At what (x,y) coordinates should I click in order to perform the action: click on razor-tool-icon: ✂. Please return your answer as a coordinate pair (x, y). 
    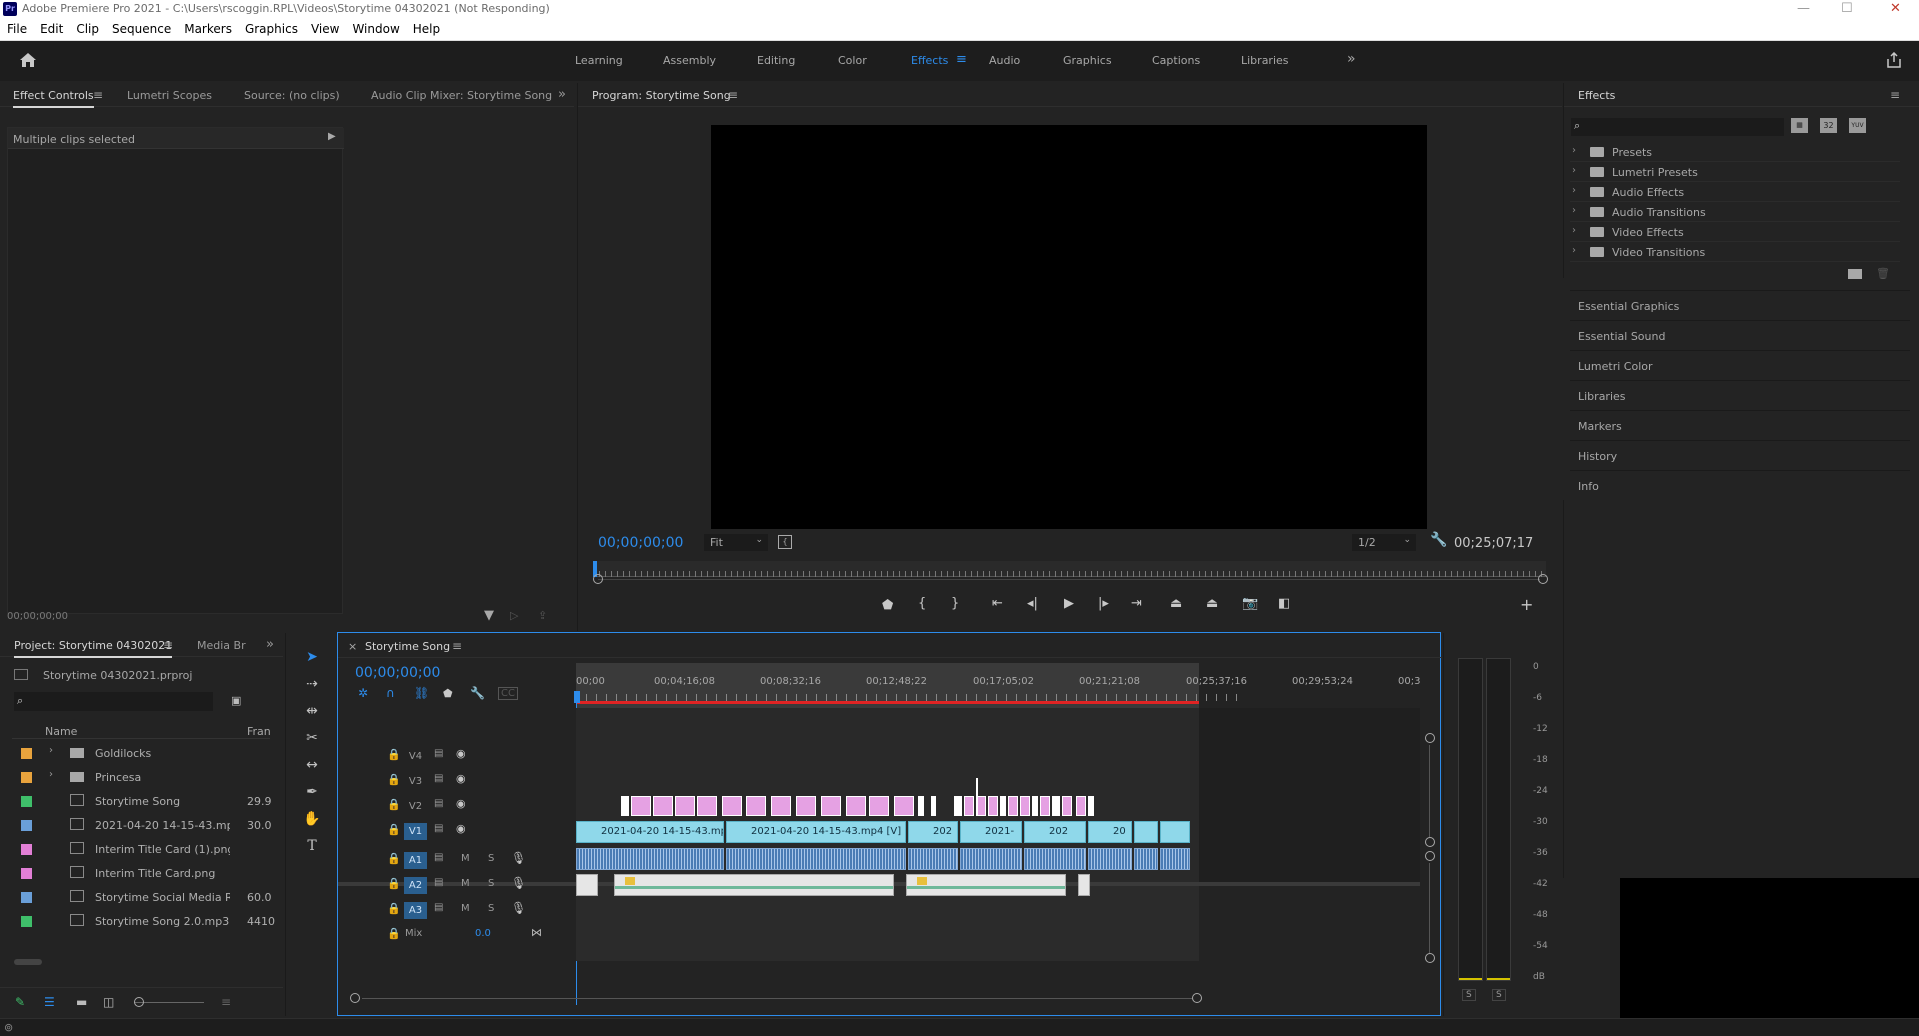
    Looking at the image, I should click on (312, 738).